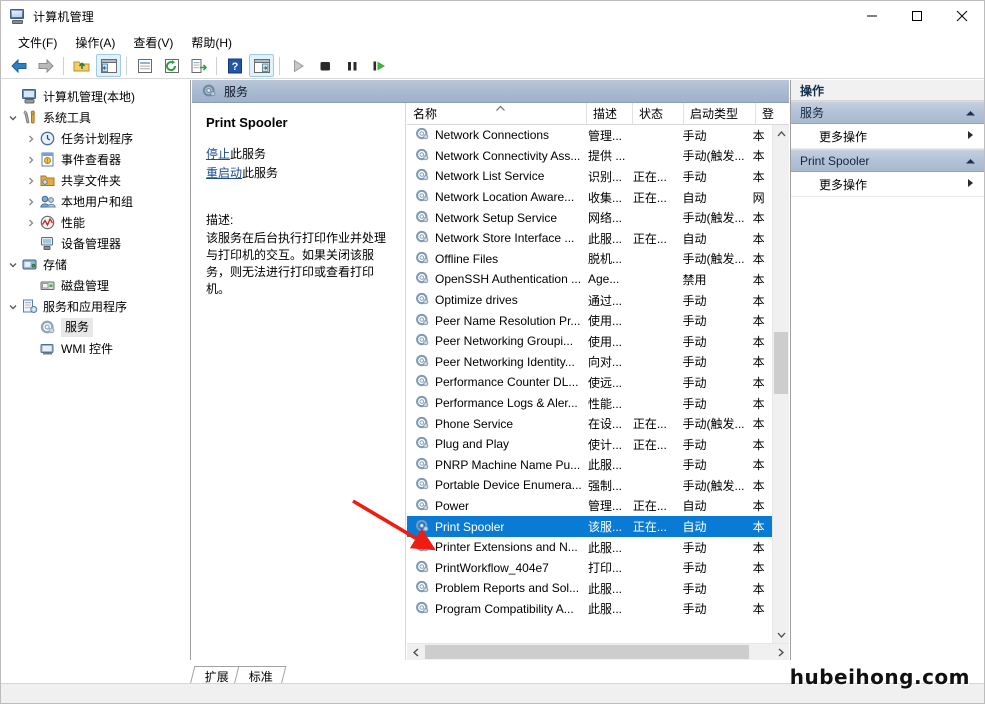  What do you see at coordinates (589, 526) in the screenshot?
I see `table-row: Print Spooler 该服... 正在... 自动 本` at bounding box center [589, 526].